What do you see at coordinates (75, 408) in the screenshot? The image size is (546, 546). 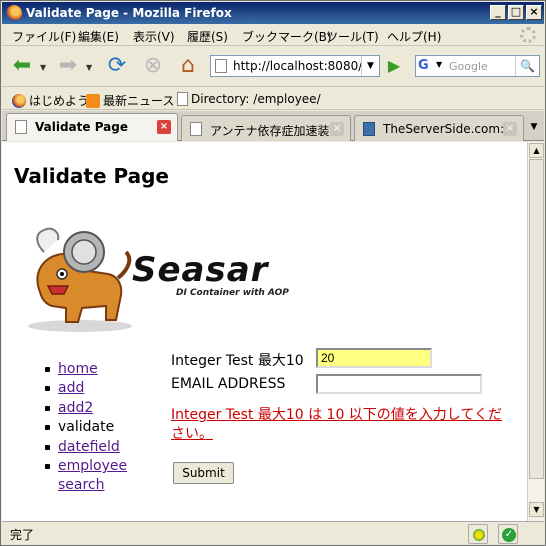 I see `nav-link-add2: add2` at bounding box center [75, 408].